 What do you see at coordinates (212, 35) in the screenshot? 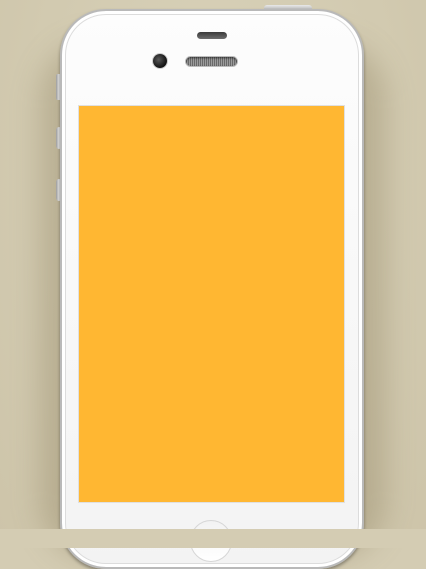
I see `proximity-sensor` at bounding box center [212, 35].